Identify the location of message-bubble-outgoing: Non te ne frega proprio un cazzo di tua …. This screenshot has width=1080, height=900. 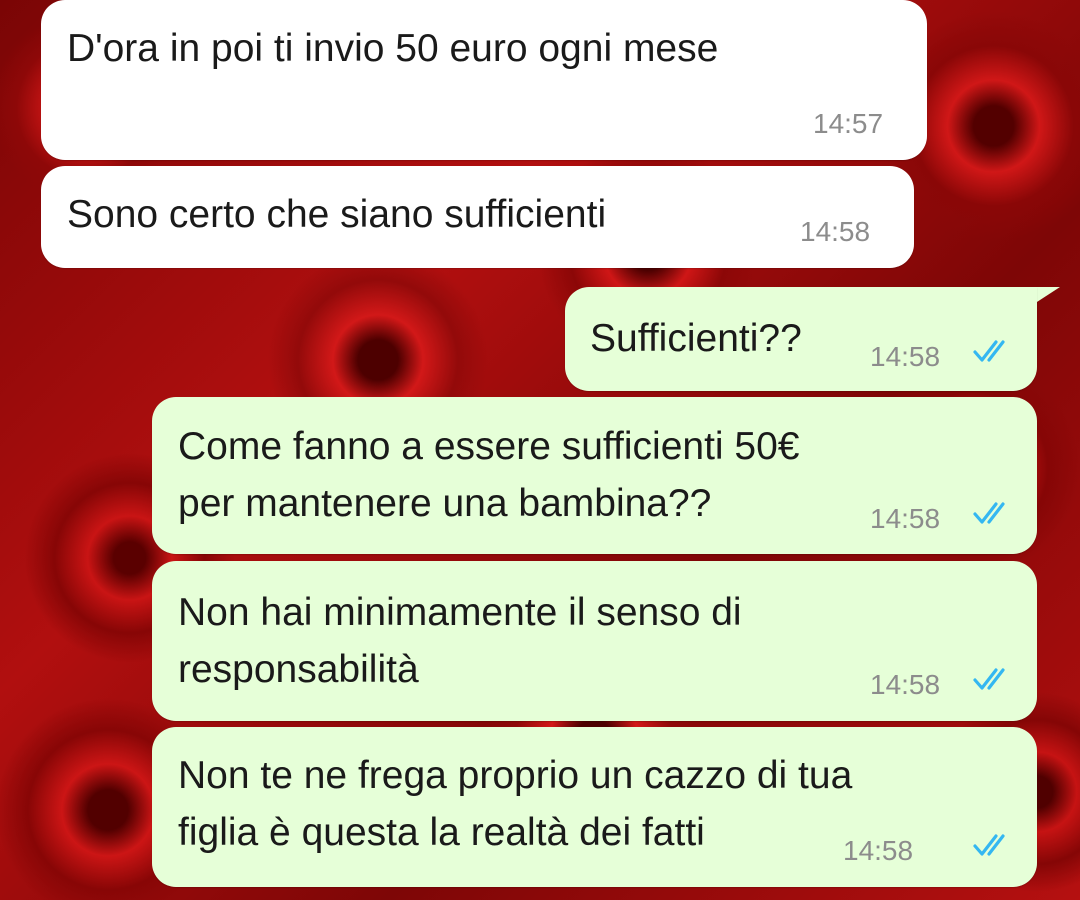
(594, 807).